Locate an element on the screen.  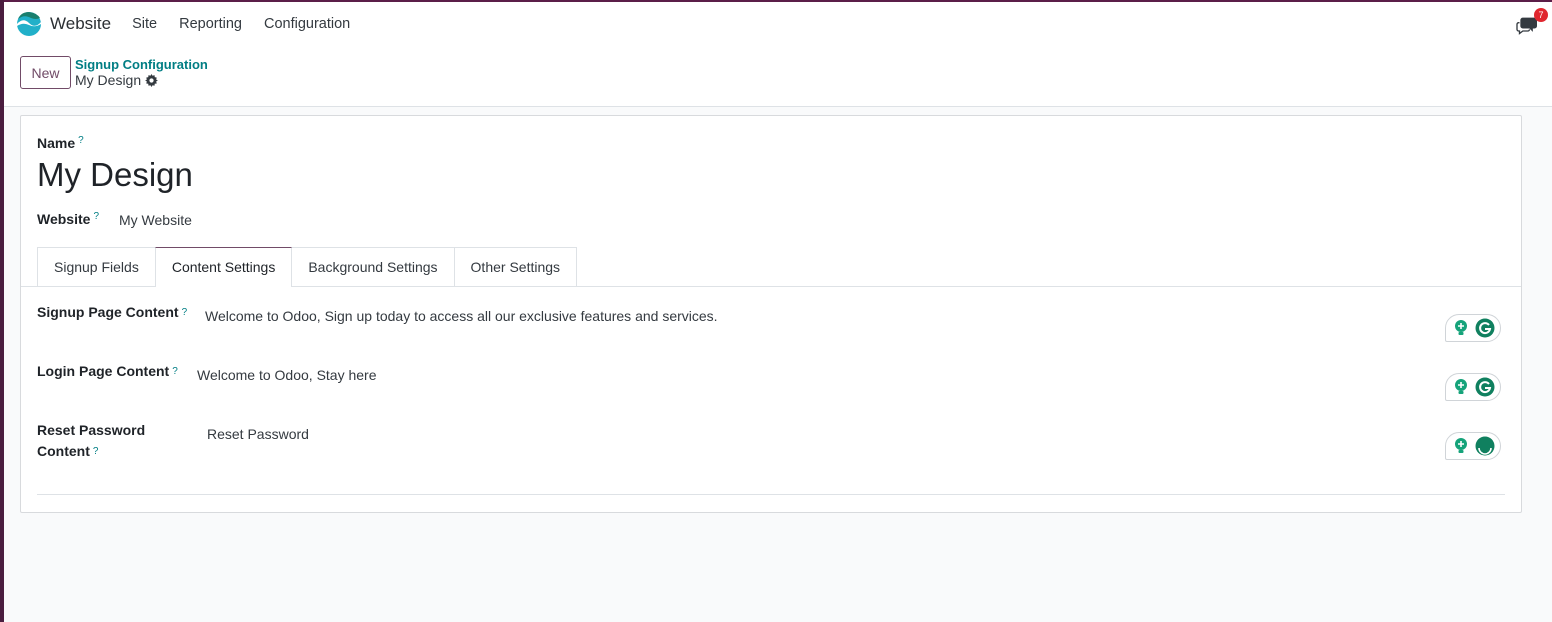
record-title: My Design is located at coordinates (108, 80).